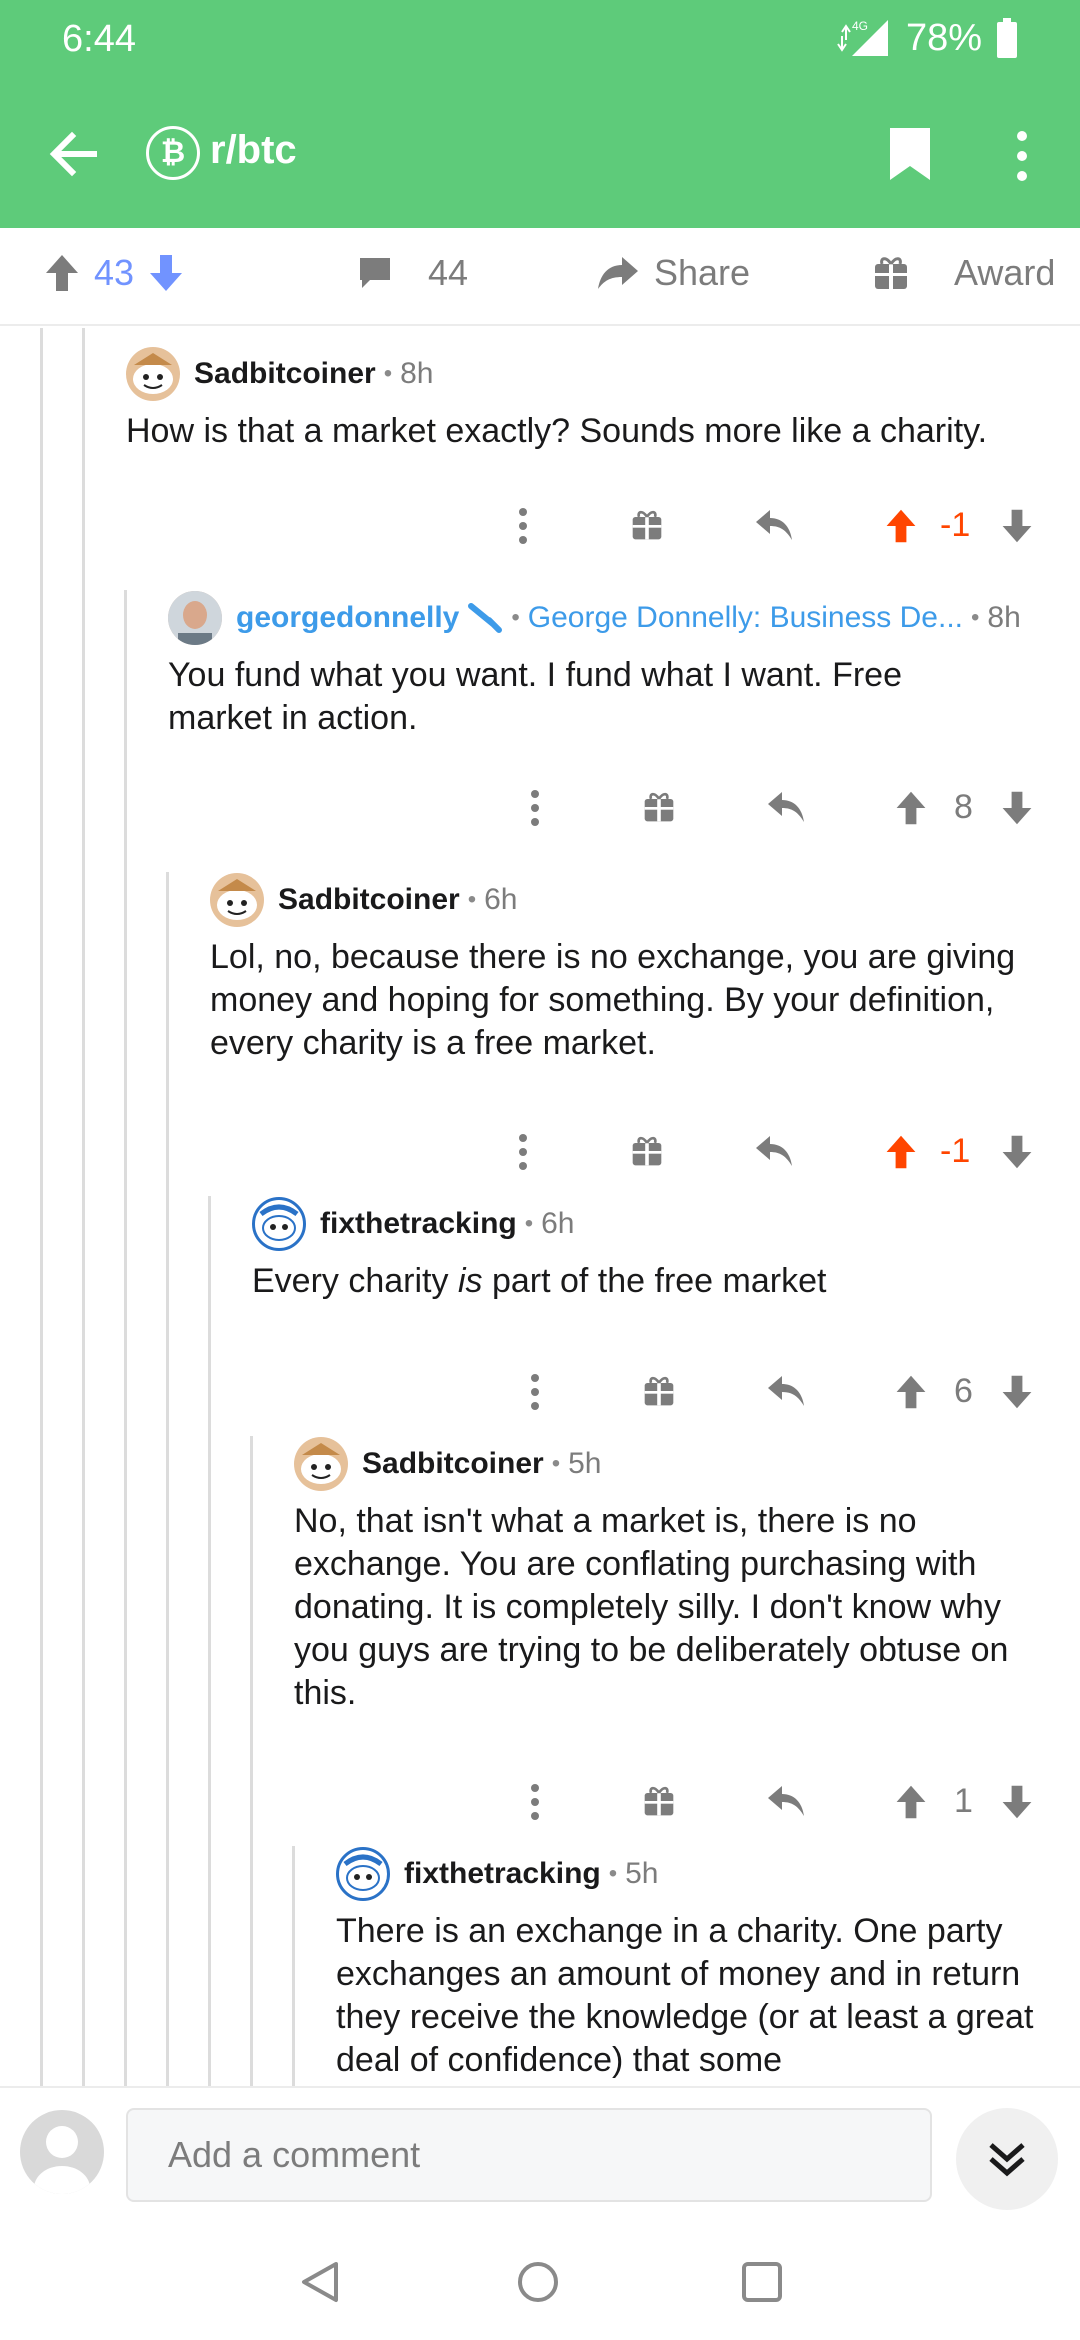 This screenshot has height=2340, width=1080. I want to click on collapse-comments-button, so click(1007, 2159).